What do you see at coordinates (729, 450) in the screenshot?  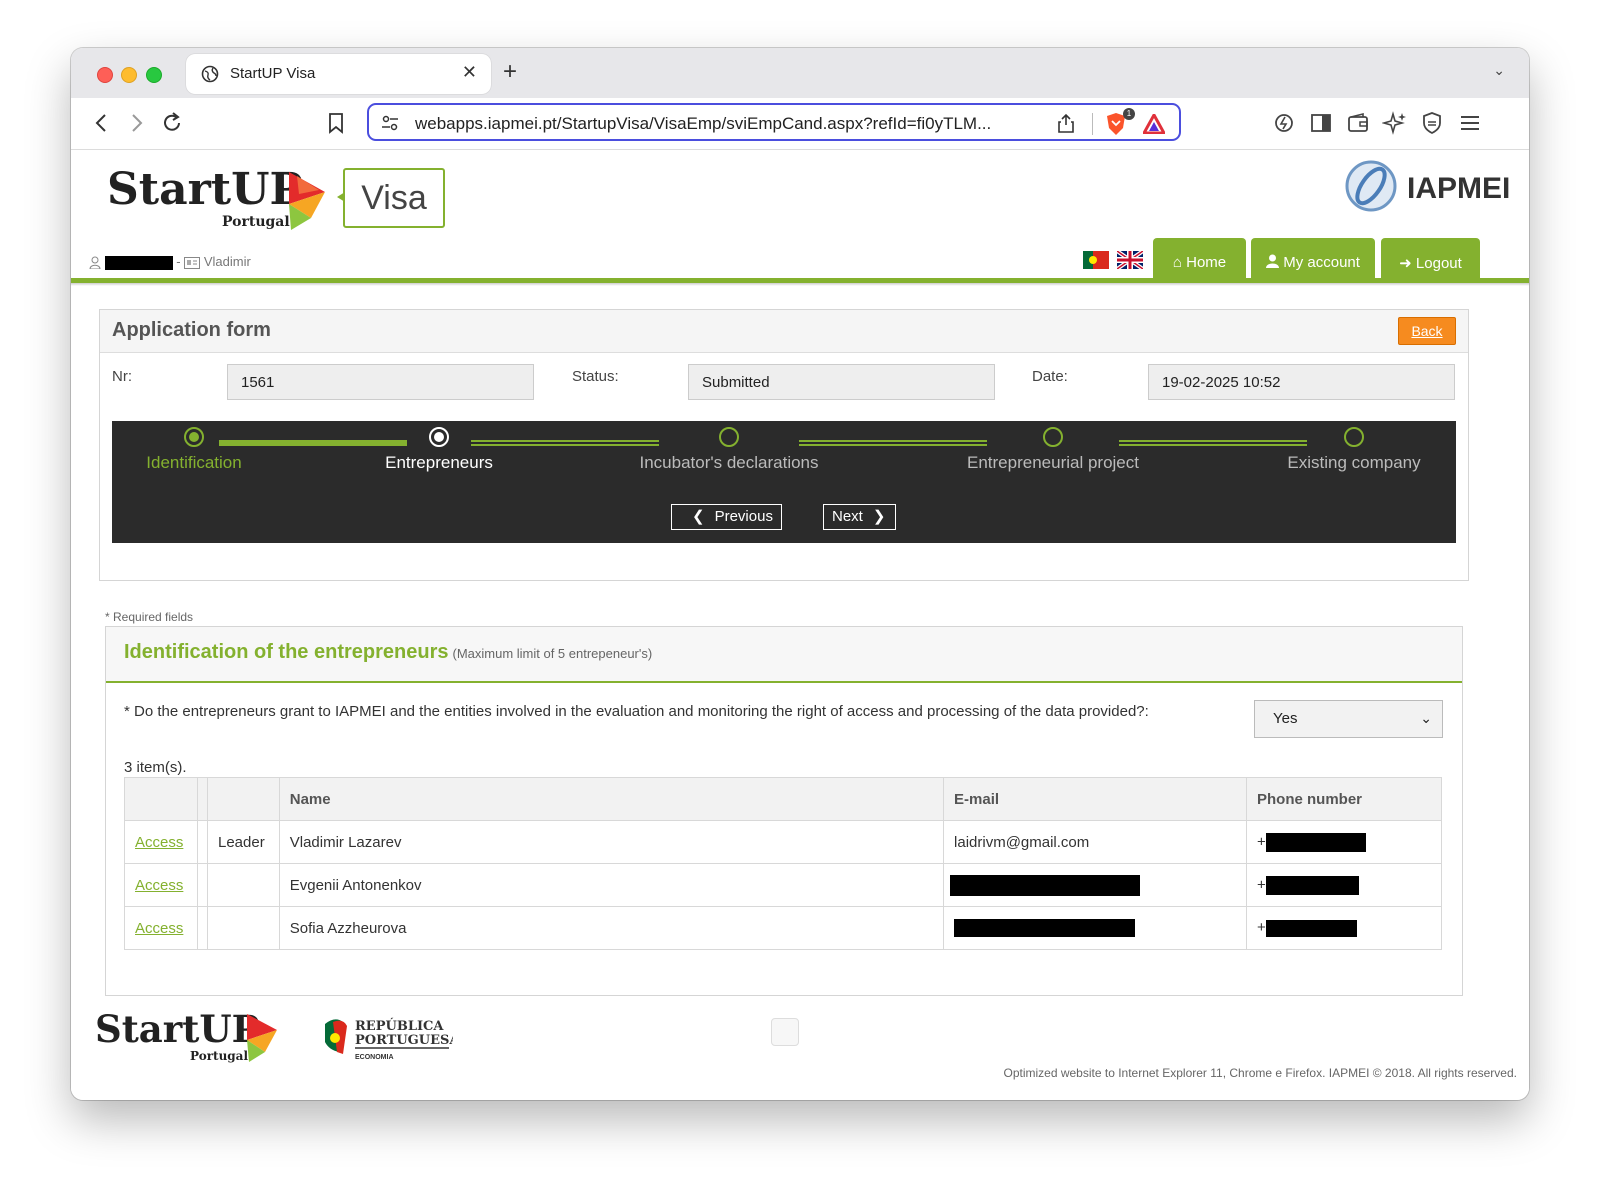 I see `step-incubator-declarations: Incubator's declarations` at bounding box center [729, 450].